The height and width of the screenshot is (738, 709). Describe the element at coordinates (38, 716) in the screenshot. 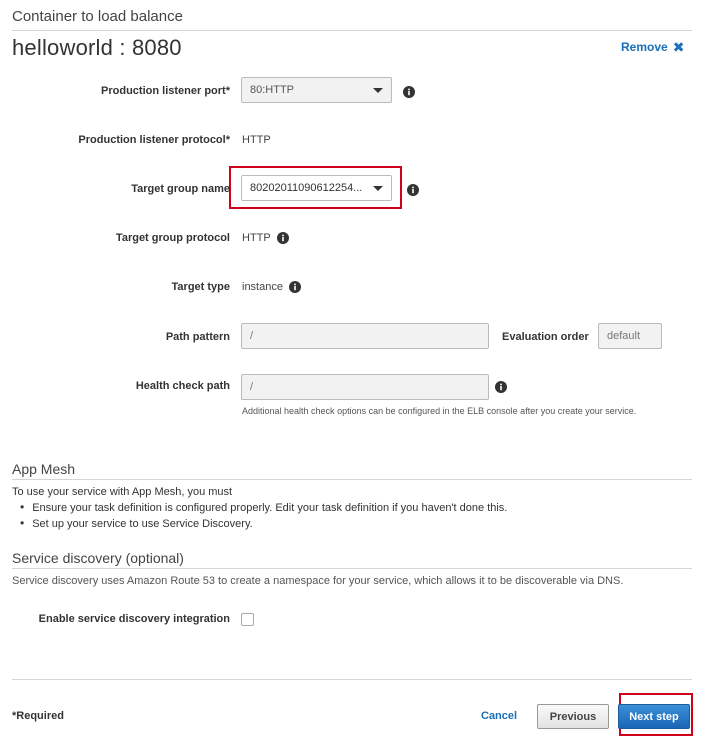

I see `required-note: *Required` at that location.